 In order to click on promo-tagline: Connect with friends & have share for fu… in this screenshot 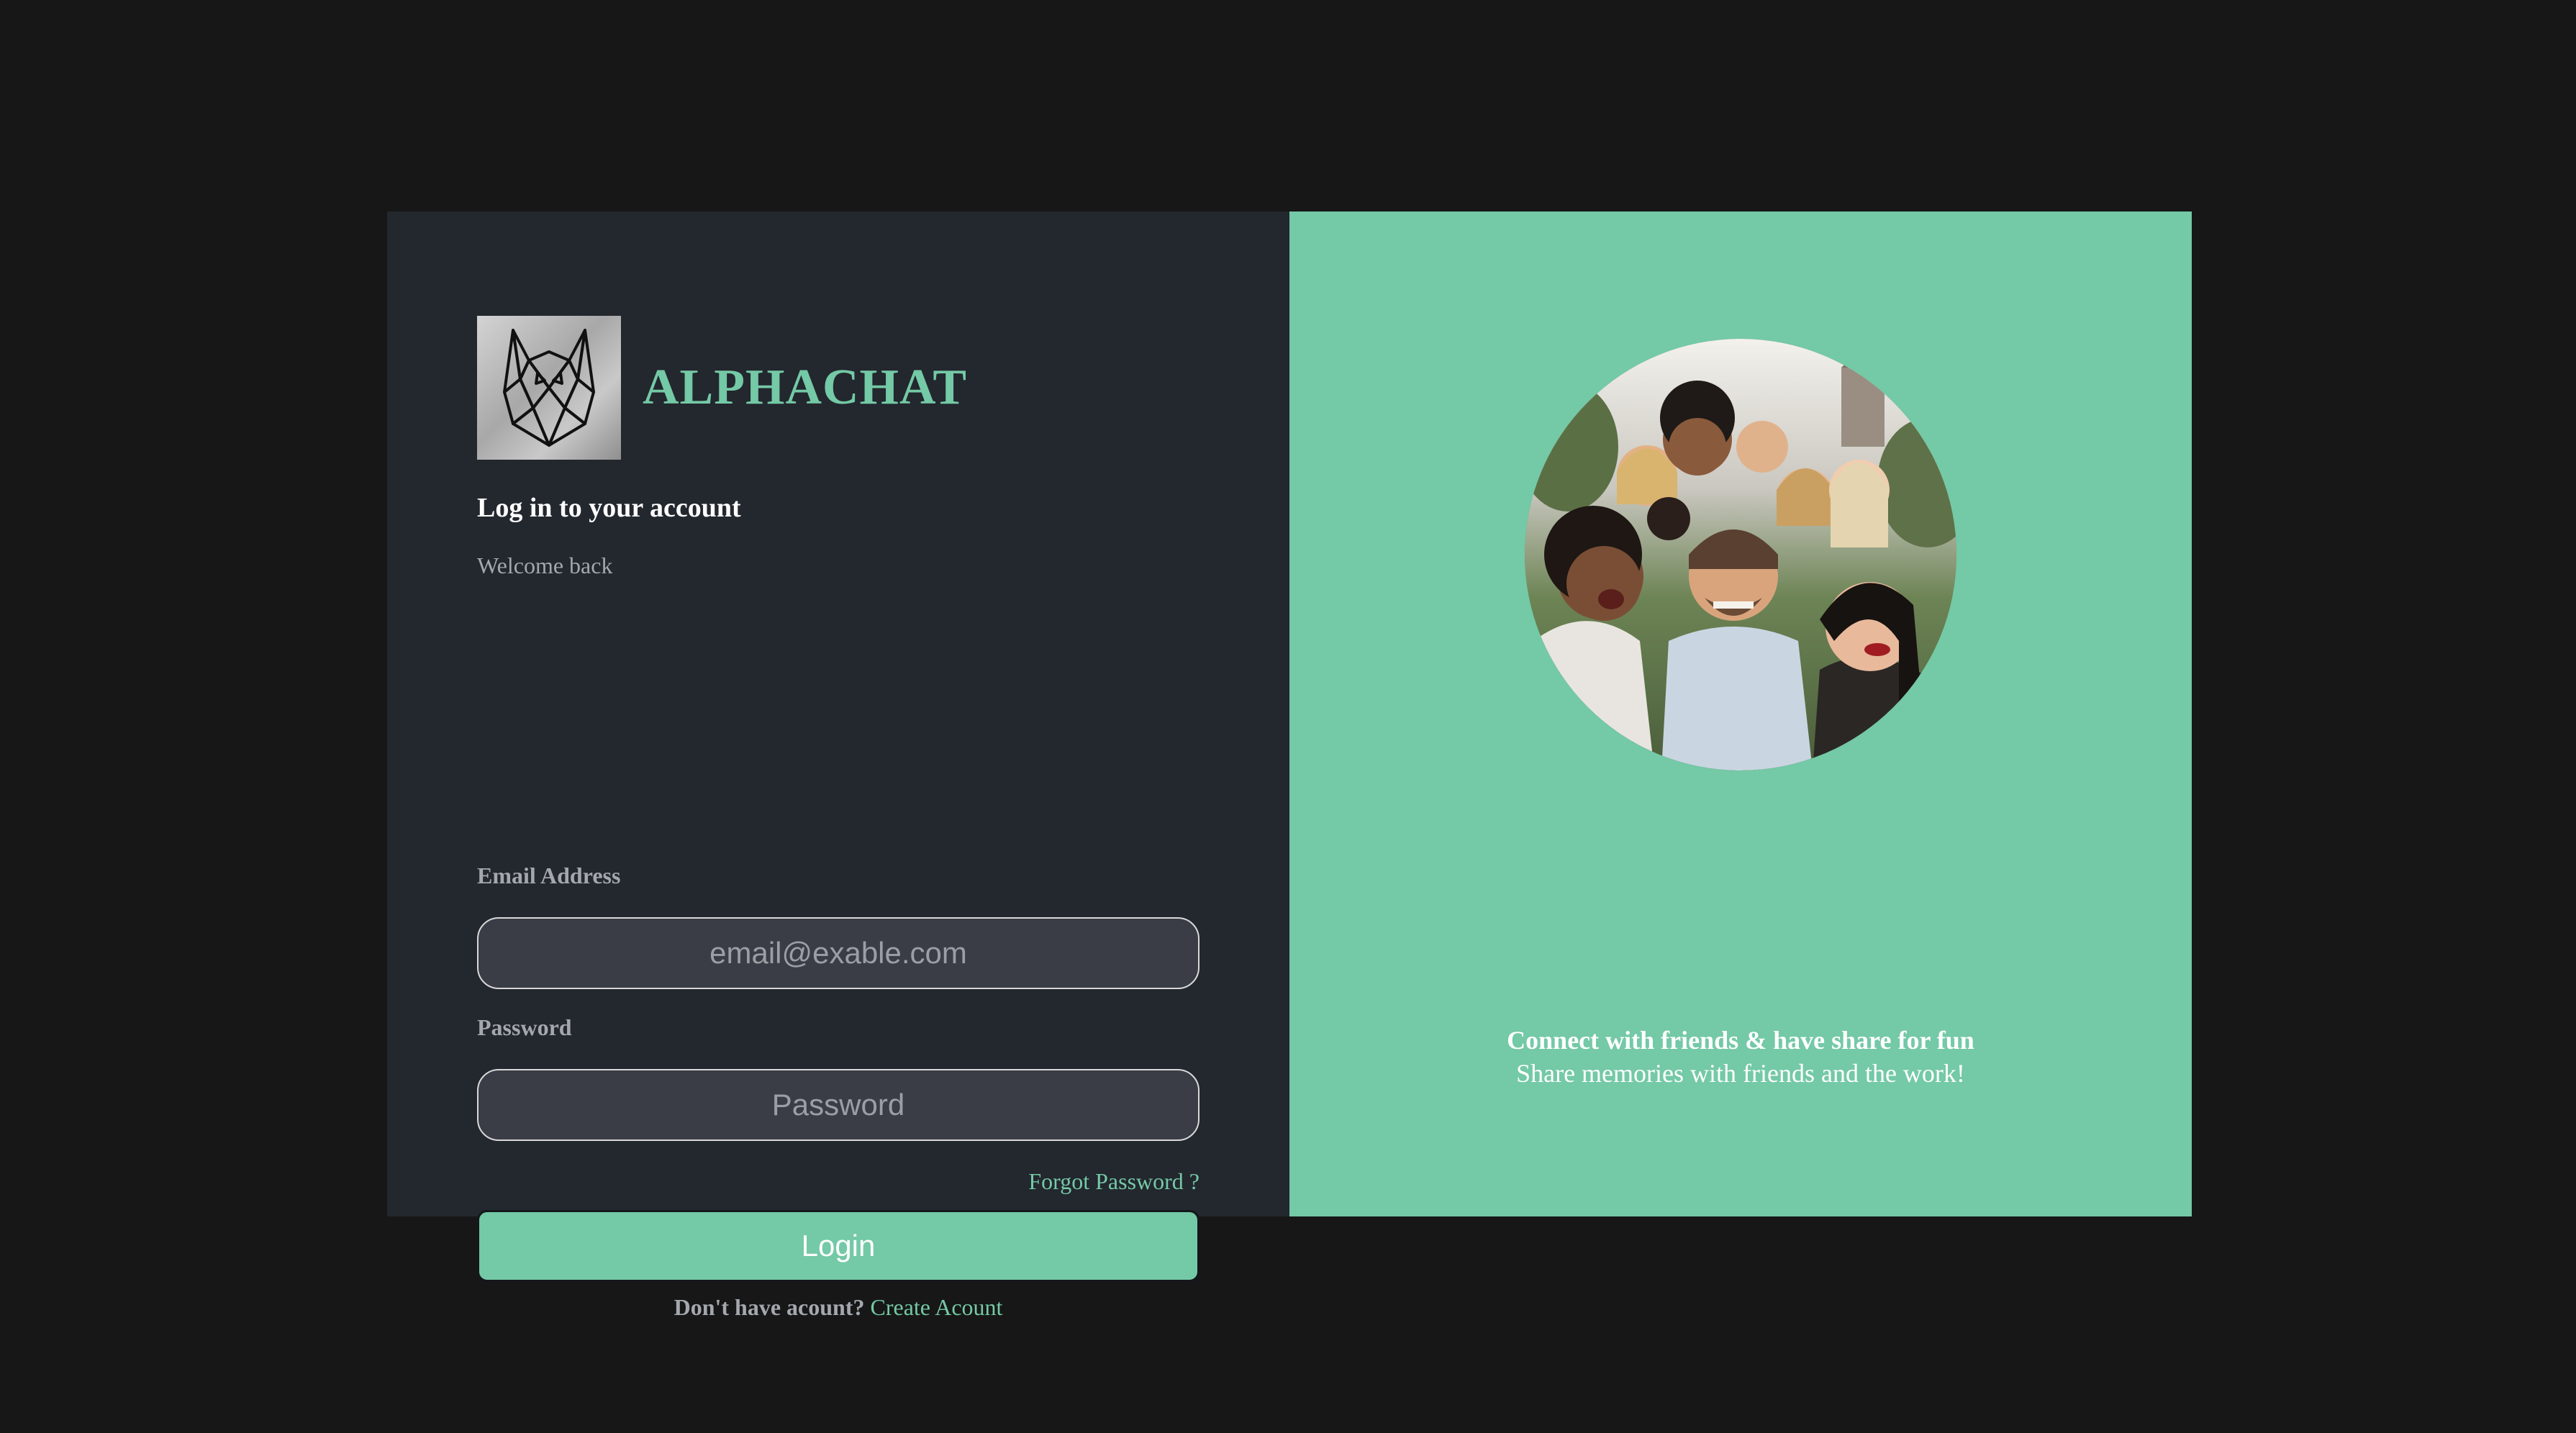, I will do `click(1740, 1056)`.